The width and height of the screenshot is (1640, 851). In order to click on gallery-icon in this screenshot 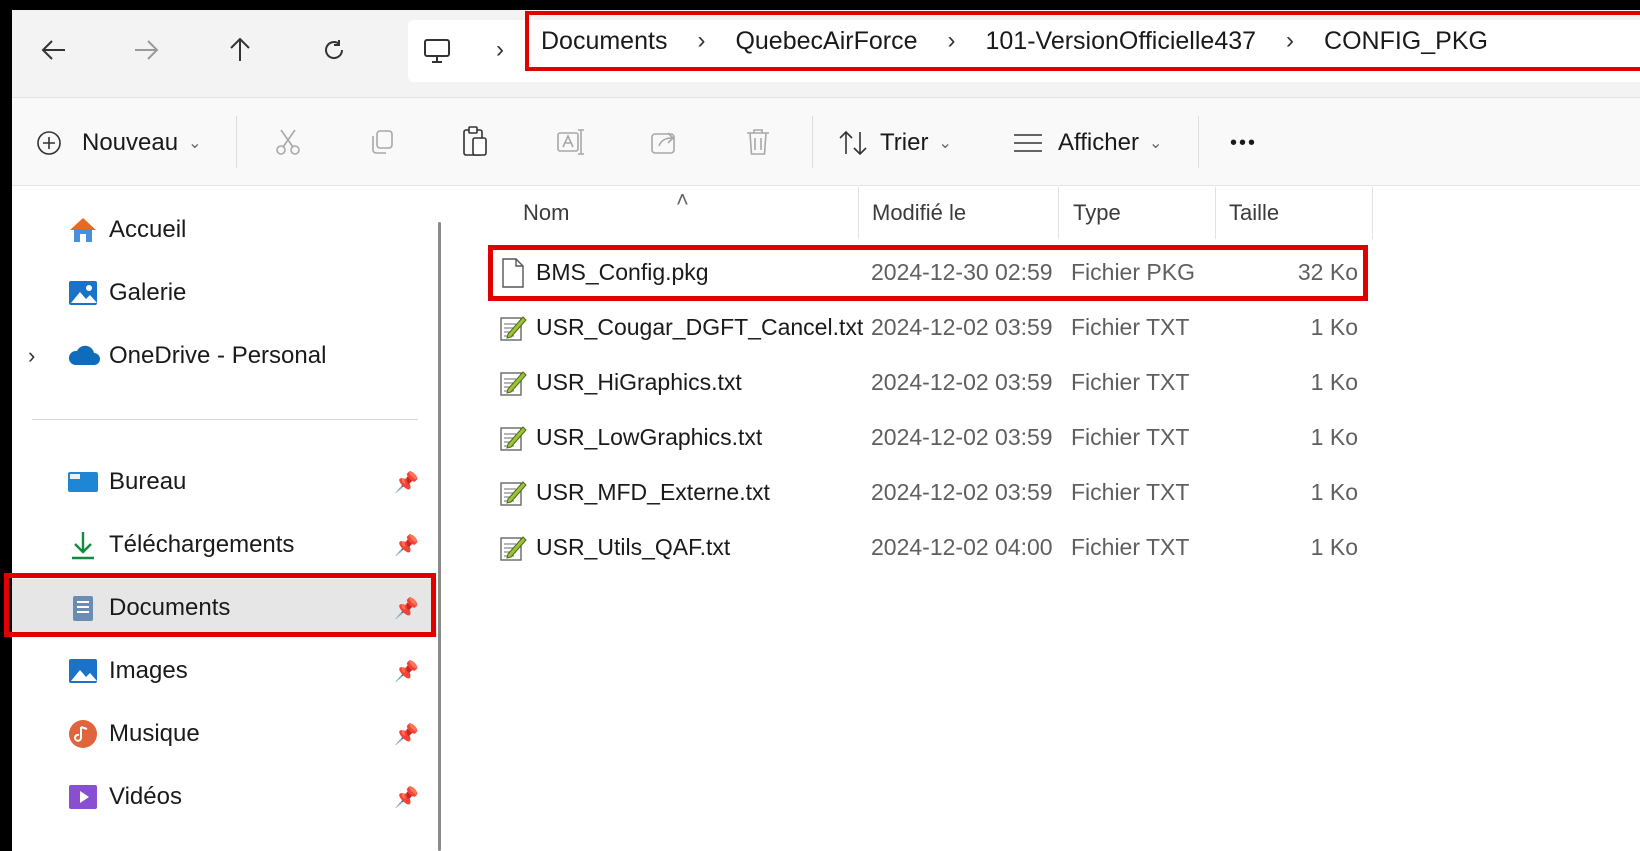, I will do `click(83, 293)`.